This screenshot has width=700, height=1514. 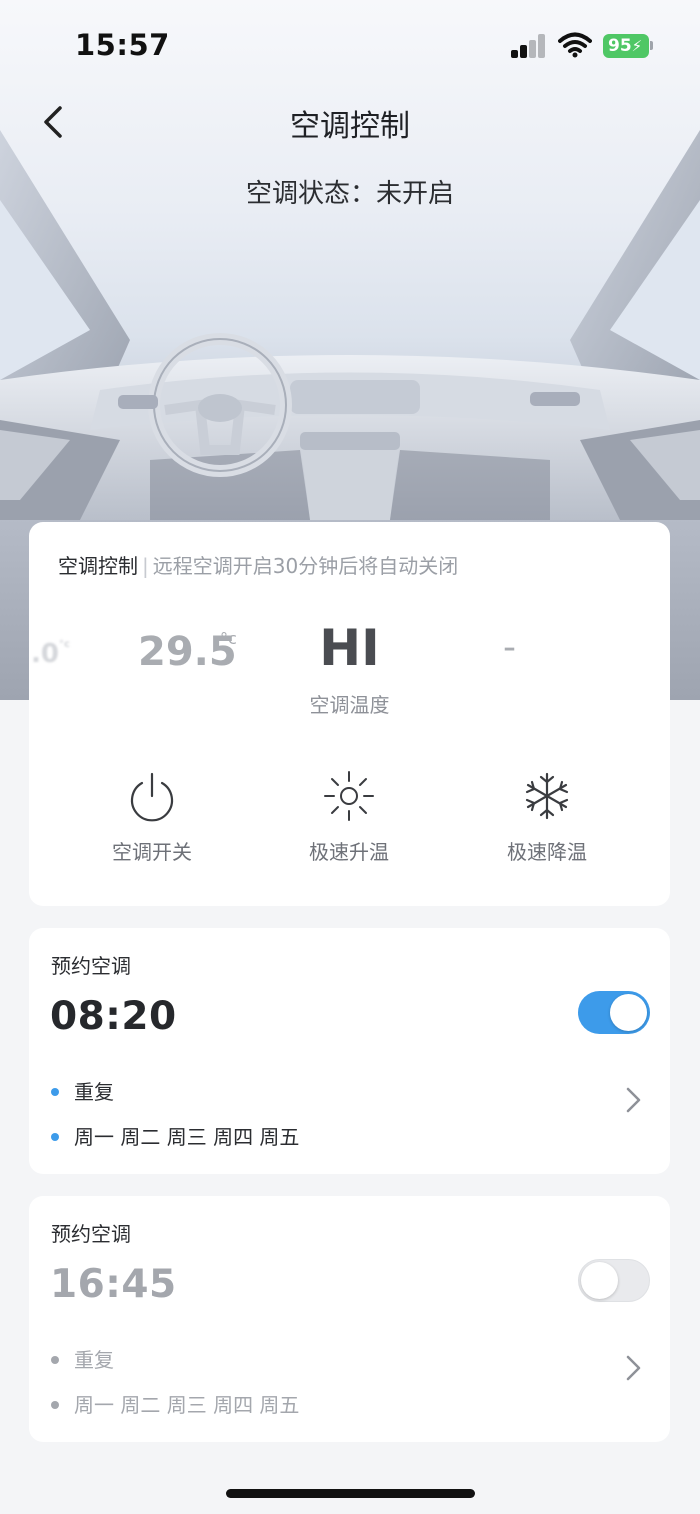 I want to click on ac-status-text: 空调状态：未开启, so click(x=349, y=194).